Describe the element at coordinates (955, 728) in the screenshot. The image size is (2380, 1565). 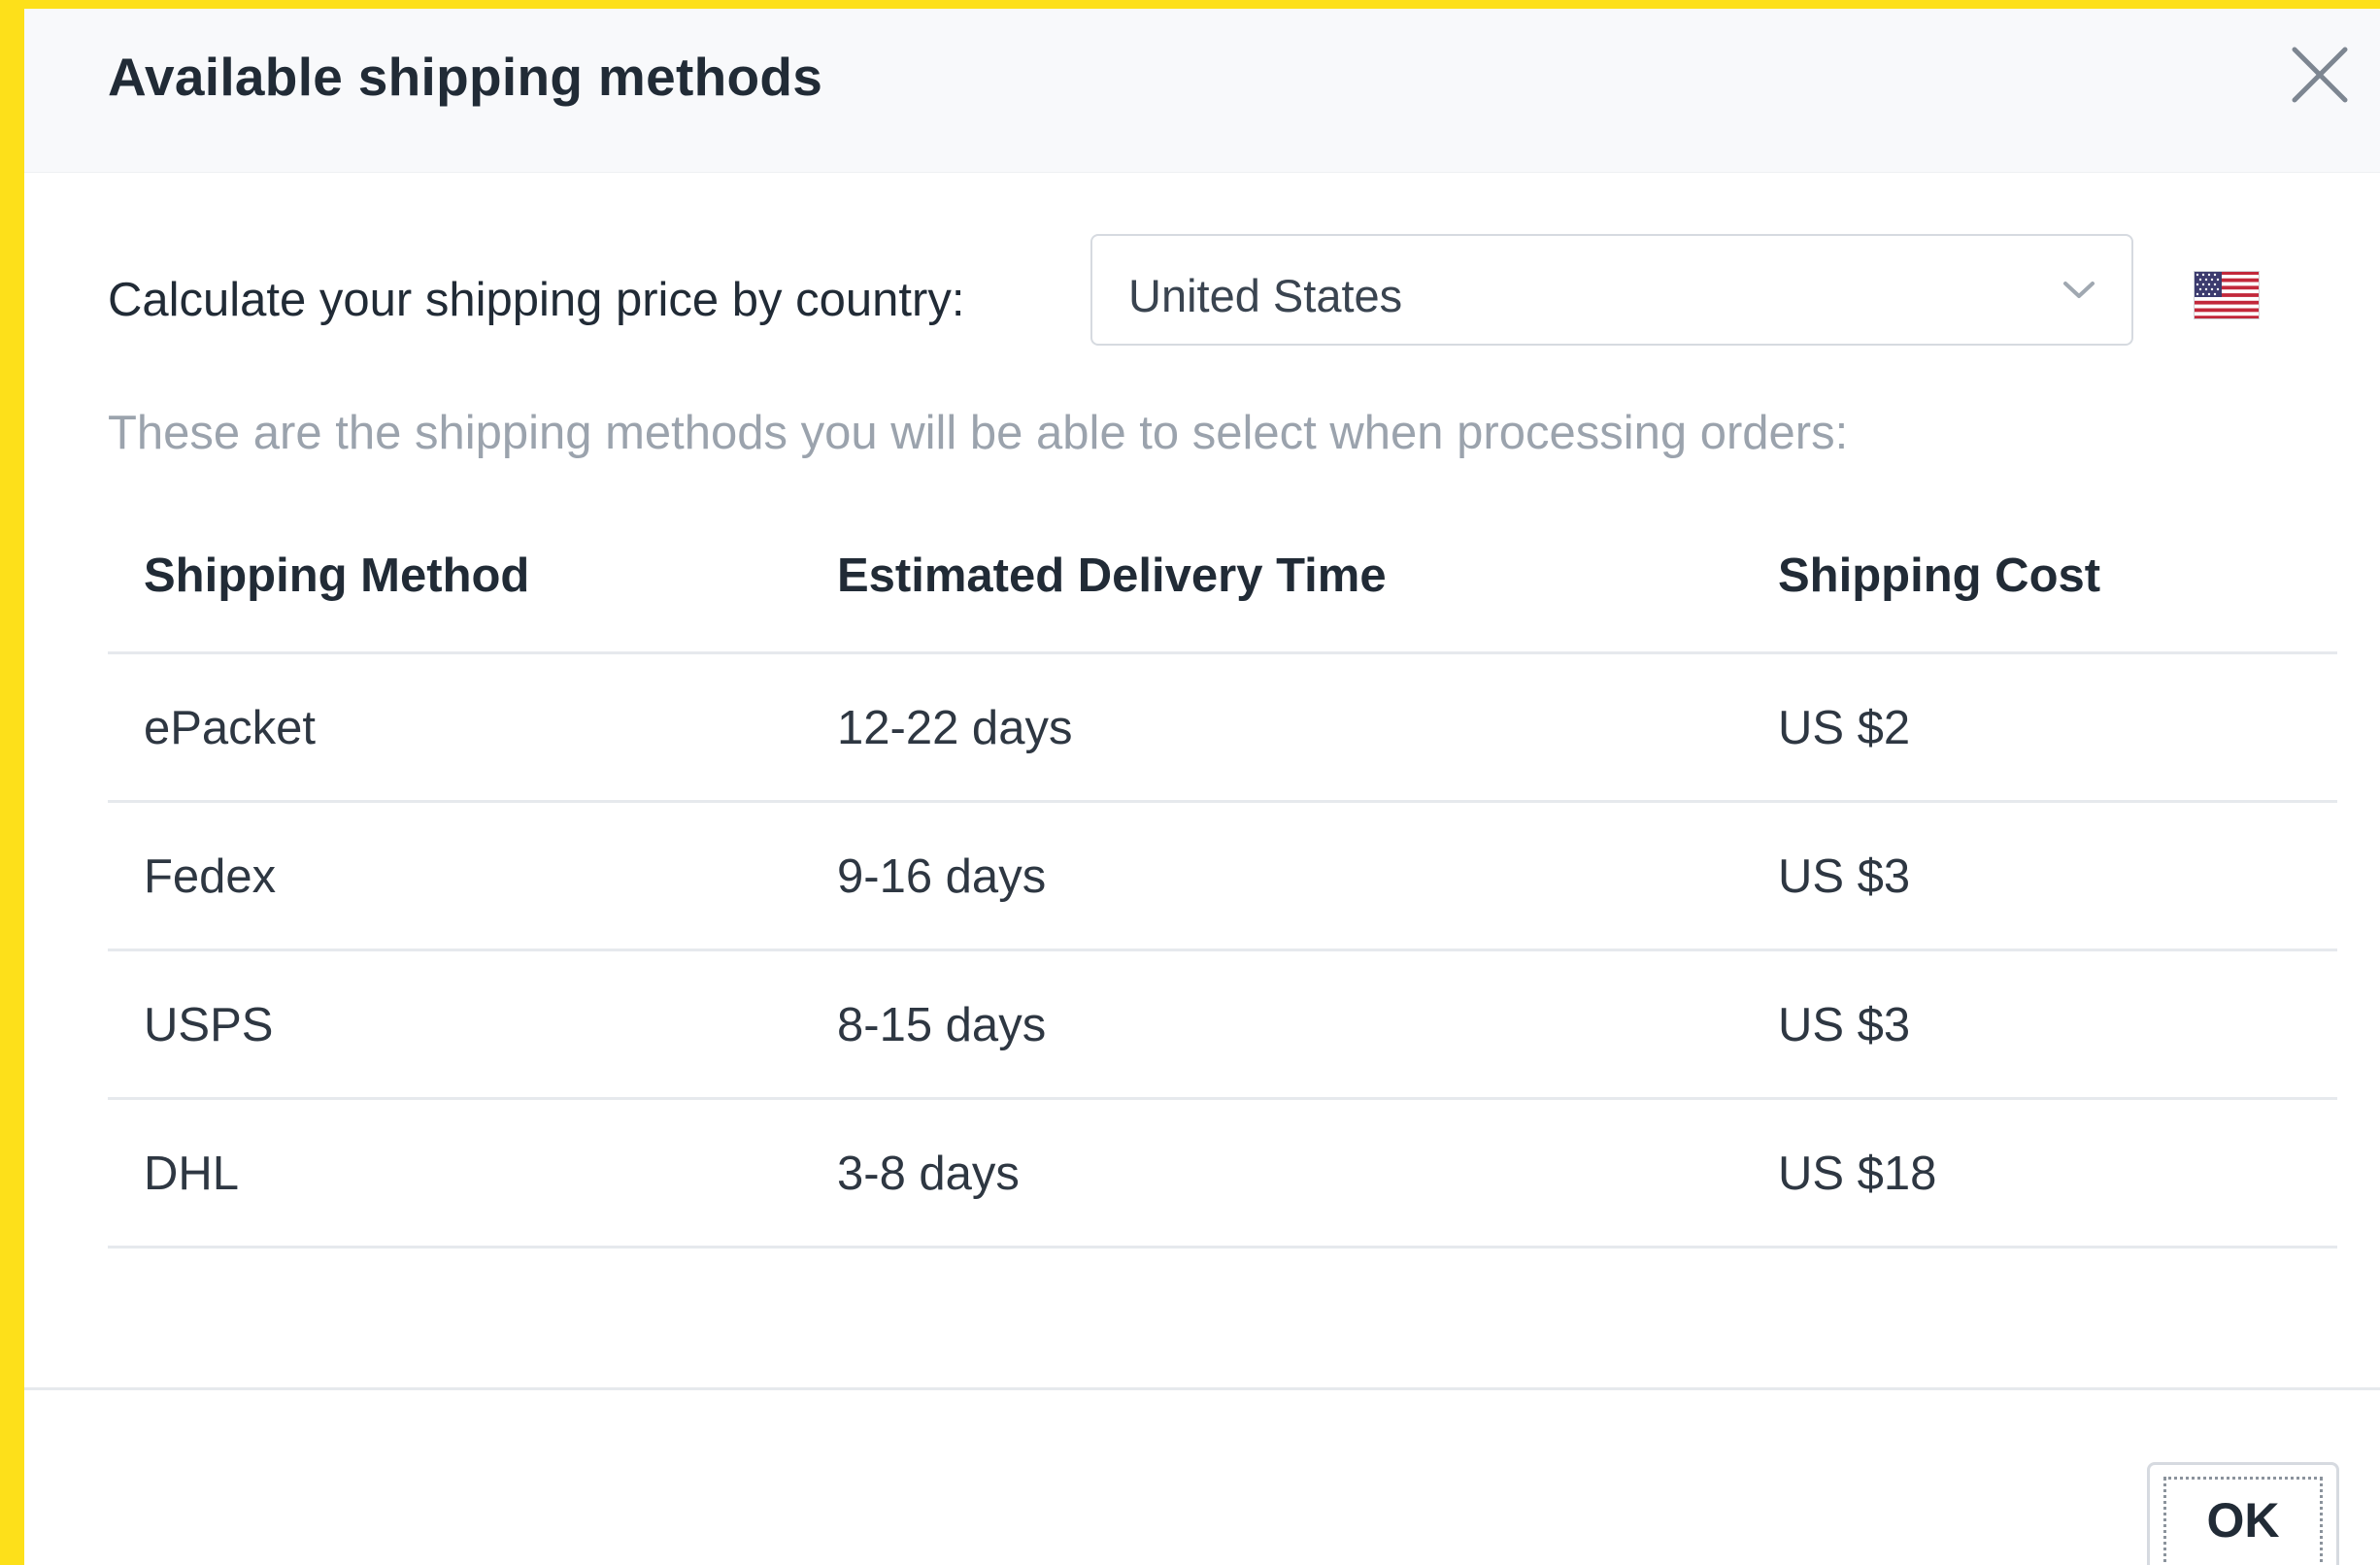
I see `cell-delivery-time: 12-22 days` at that location.